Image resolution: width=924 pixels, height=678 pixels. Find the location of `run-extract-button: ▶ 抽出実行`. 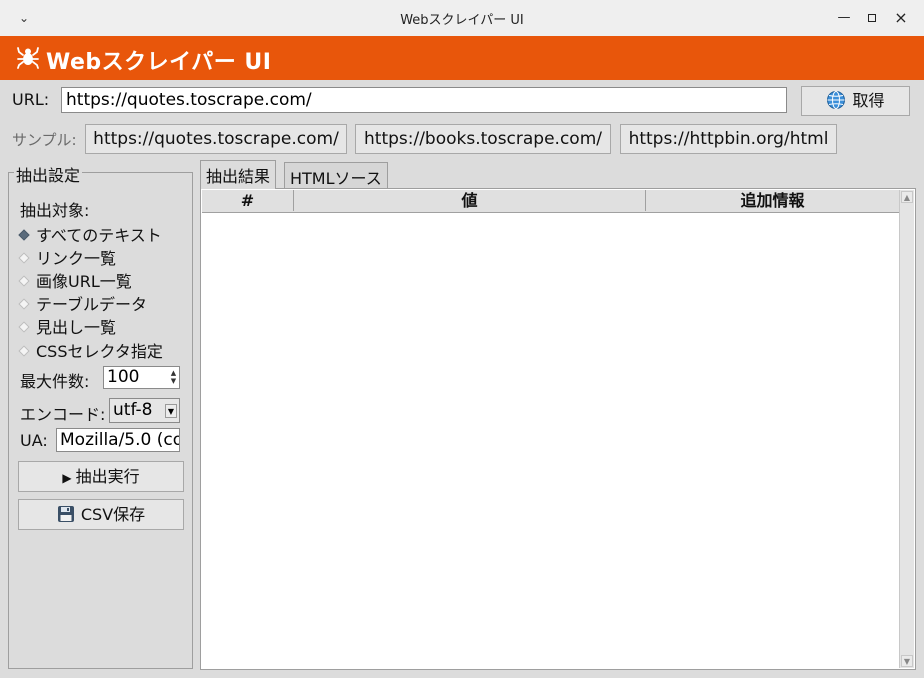

run-extract-button: ▶ 抽出実行 is located at coordinates (101, 476).